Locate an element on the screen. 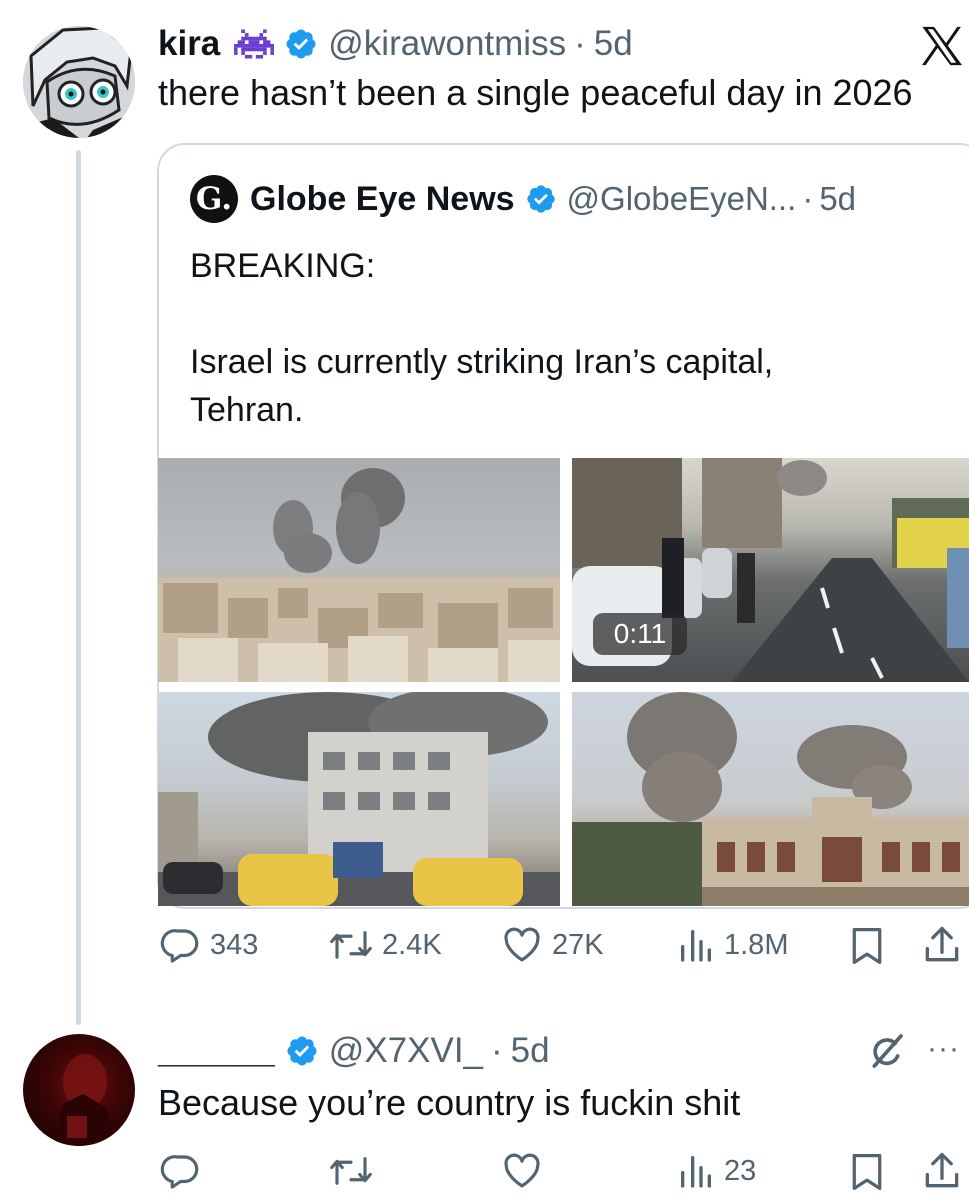 The width and height of the screenshot is (969, 1200). share-button is located at coordinates (942, 945).